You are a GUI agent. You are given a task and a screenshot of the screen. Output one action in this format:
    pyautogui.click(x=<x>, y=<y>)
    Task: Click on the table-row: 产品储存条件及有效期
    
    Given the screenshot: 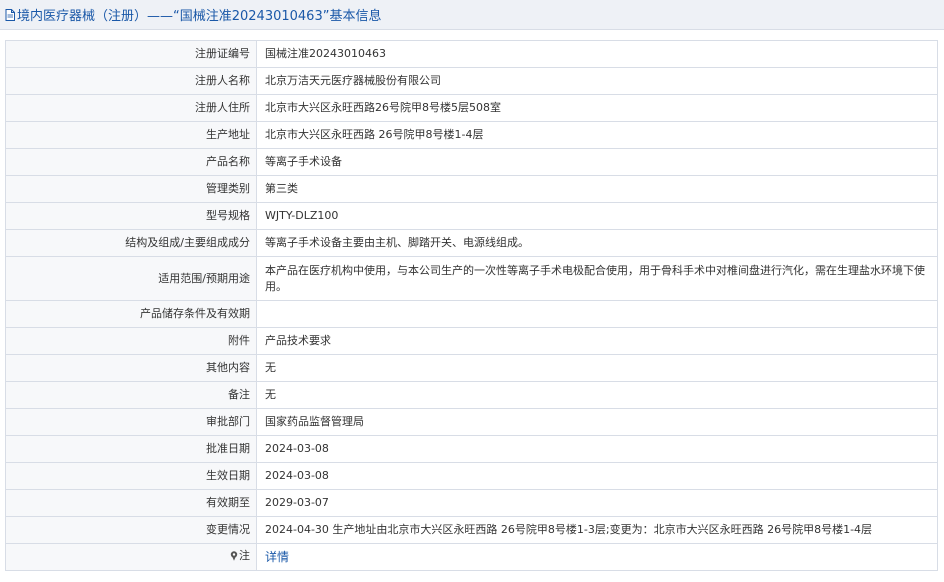 What is the action you would take?
    pyautogui.click(x=471, y=314)
    